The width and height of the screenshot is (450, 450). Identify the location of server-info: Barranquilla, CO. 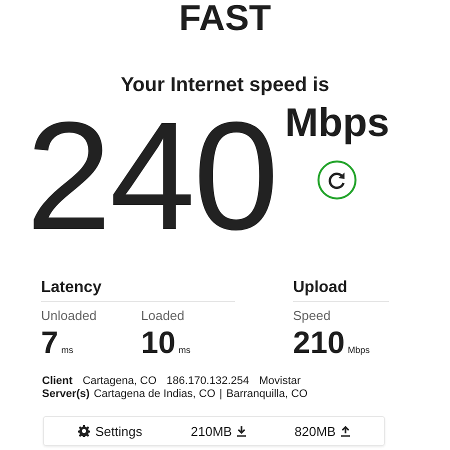
(267, 394).